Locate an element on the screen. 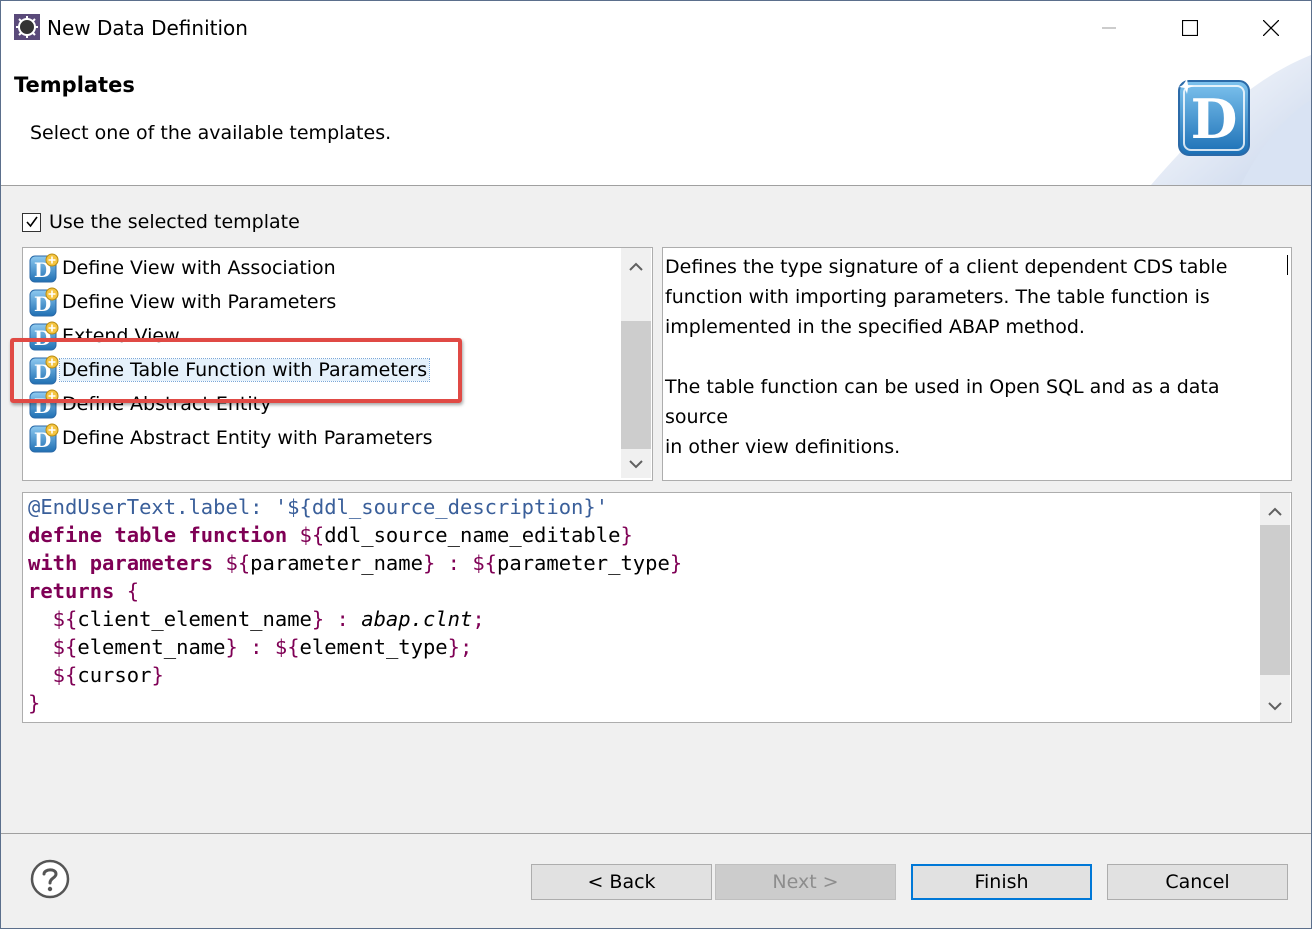 Image resolution: width=1312 pixels, height=929 pixels. template-item-label: Define View with Parameters is located at coordinates (199, 302).